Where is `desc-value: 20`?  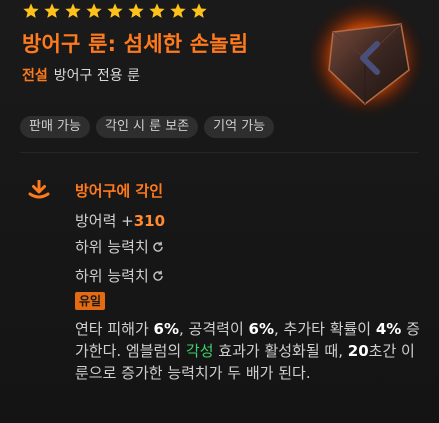 desc-value: 20 is located at coordinates (358, 351).